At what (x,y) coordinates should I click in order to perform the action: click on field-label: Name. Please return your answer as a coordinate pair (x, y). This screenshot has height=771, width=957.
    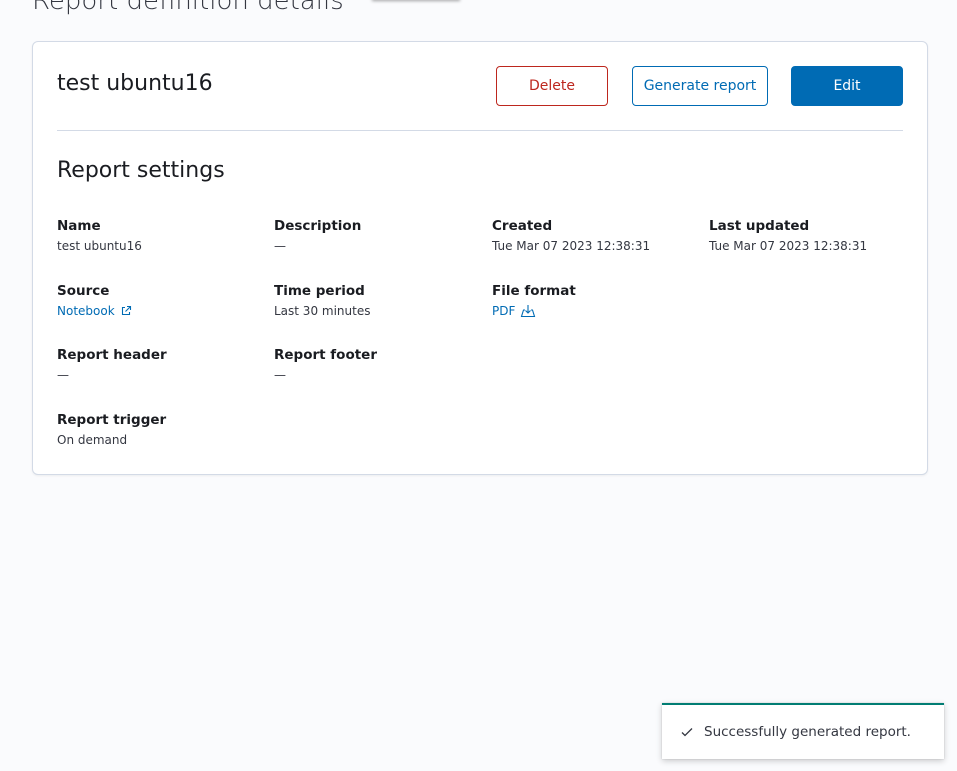
    Looking at the image, I should click on (79, 226).